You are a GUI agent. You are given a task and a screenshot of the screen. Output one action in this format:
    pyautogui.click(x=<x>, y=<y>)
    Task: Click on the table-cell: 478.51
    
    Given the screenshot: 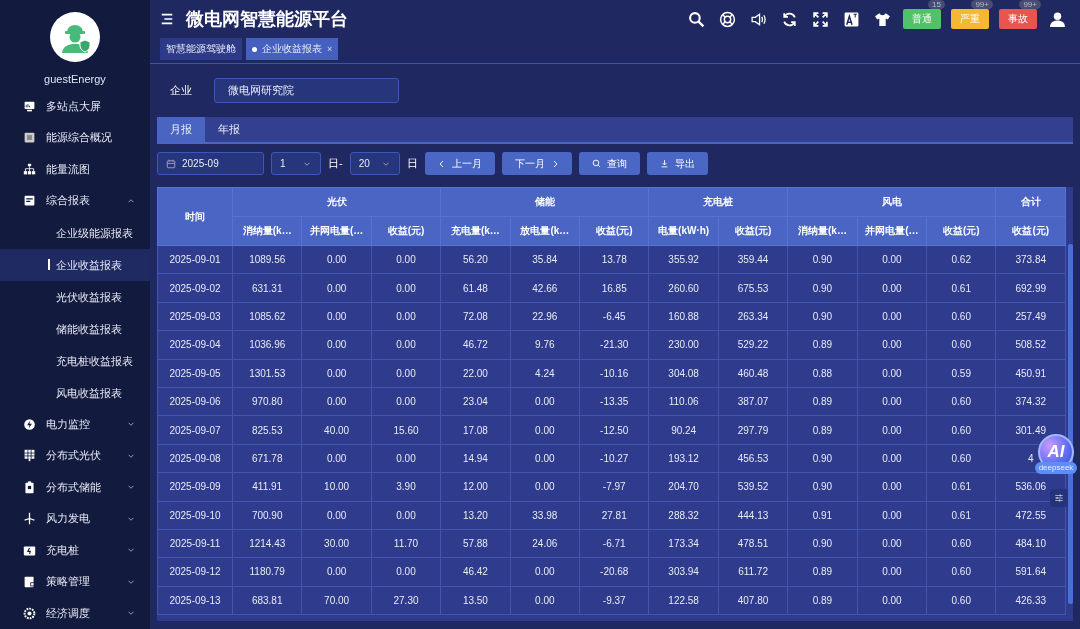 What is the action you would take?
    pyautogui.click(x=753, y=544)
    